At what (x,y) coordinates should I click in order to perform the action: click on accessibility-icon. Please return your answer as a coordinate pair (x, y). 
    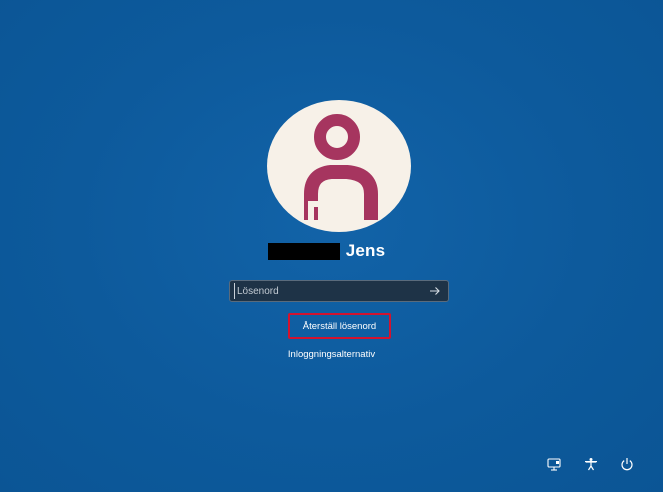
    Looking at the image, I should click on (591, 464).